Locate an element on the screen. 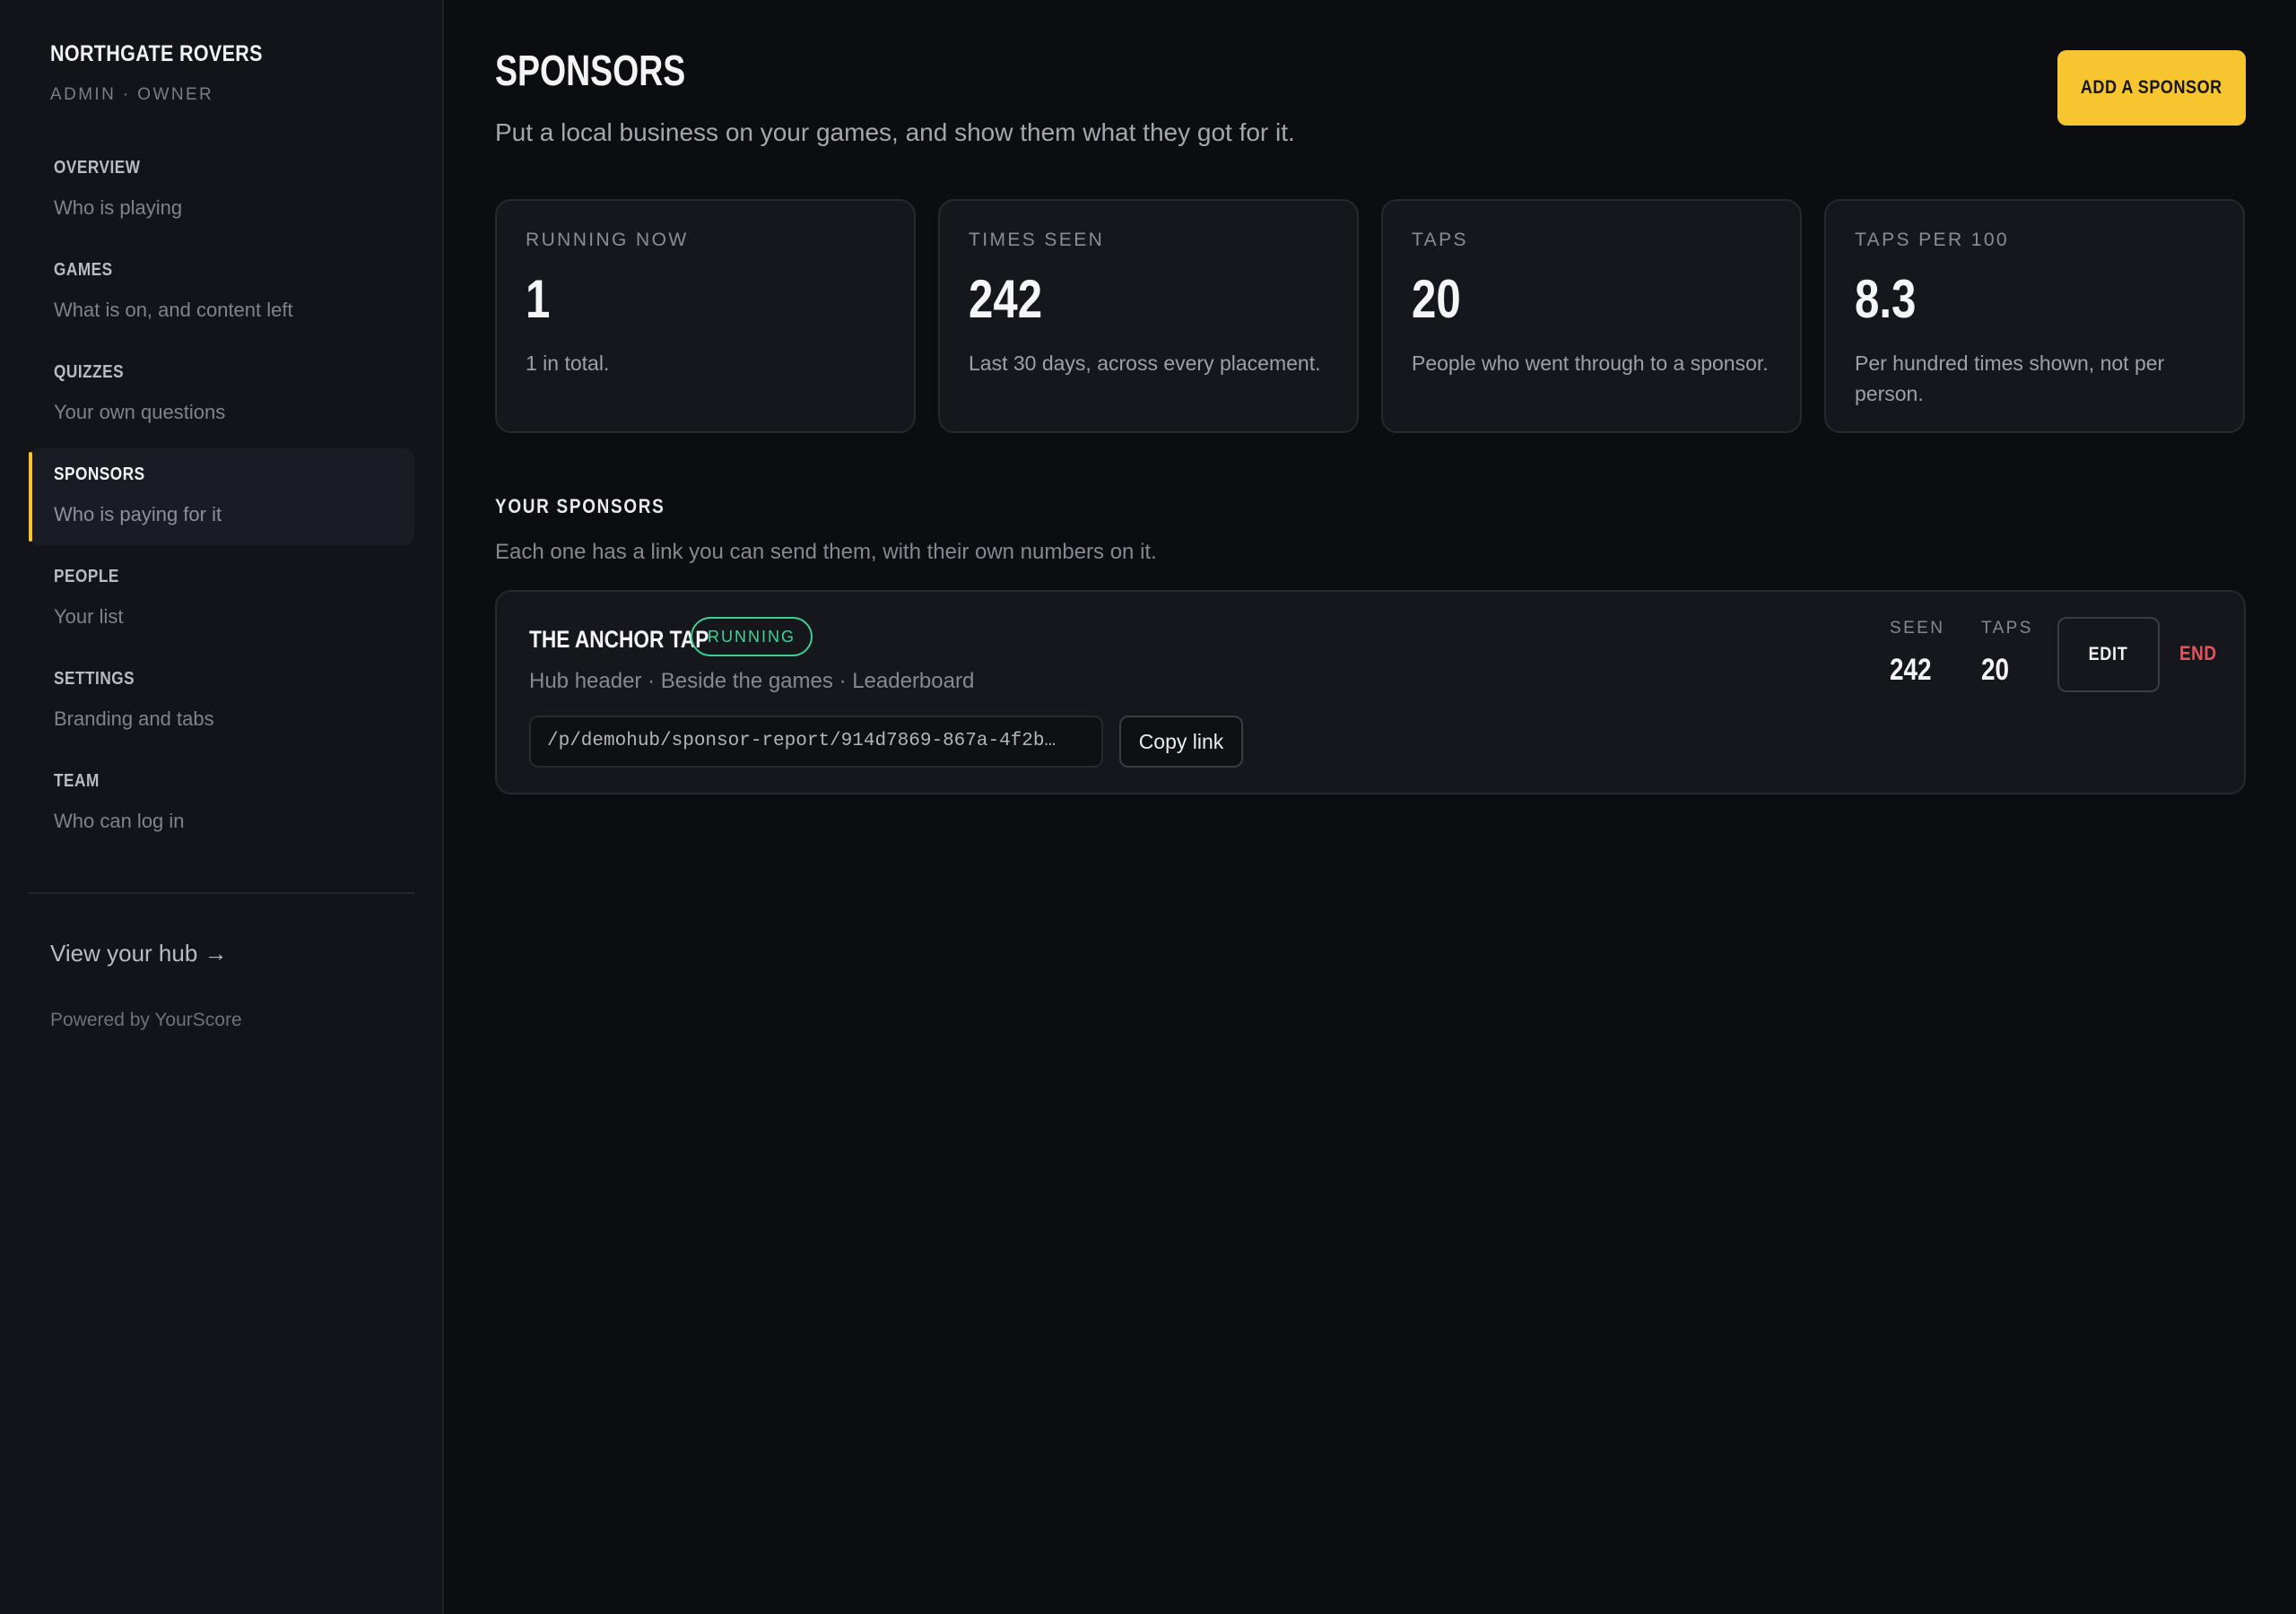 This screenshot has height=1614, width=2296. stat-card-running-now: RUNNING NOW 1 1 in total. is located at coordinates (705, 316).